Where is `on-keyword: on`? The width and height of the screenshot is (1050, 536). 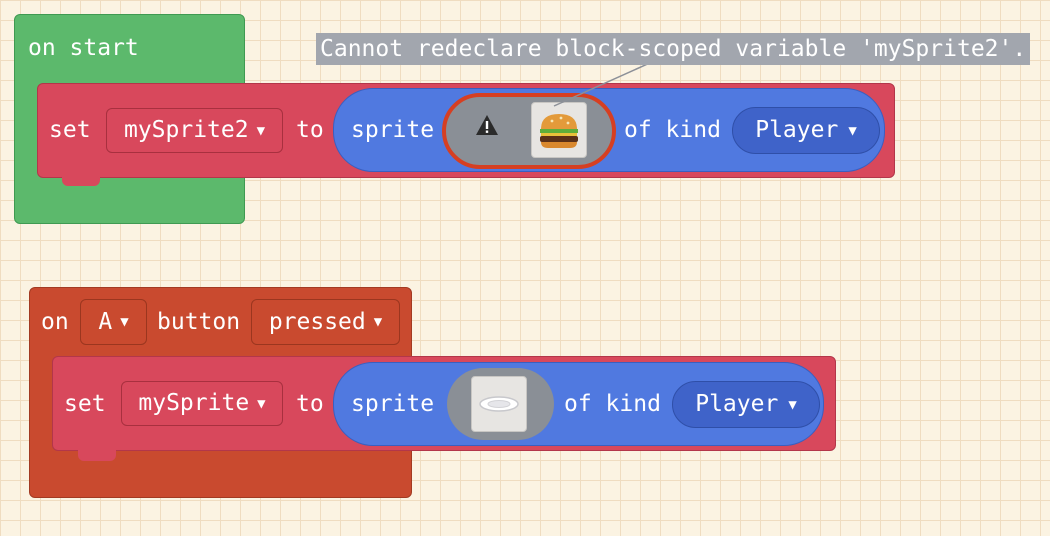 on-keyword: on is located at coordinates (55, 322).